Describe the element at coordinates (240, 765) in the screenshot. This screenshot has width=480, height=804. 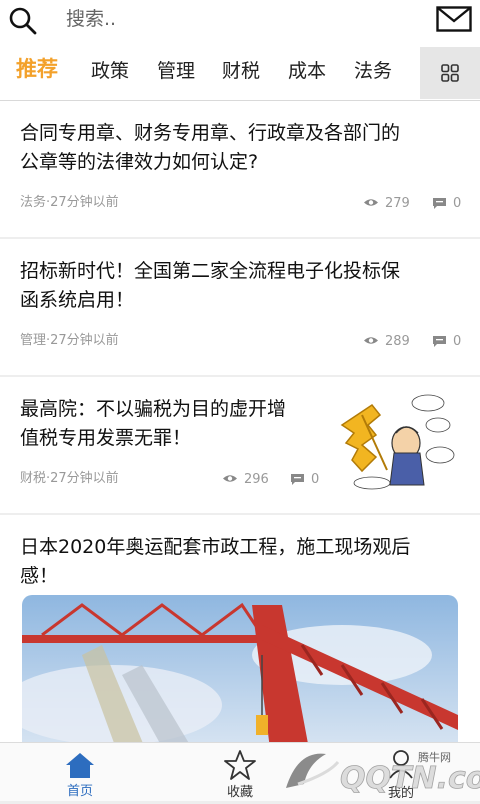
I see `star-icon` at that location.